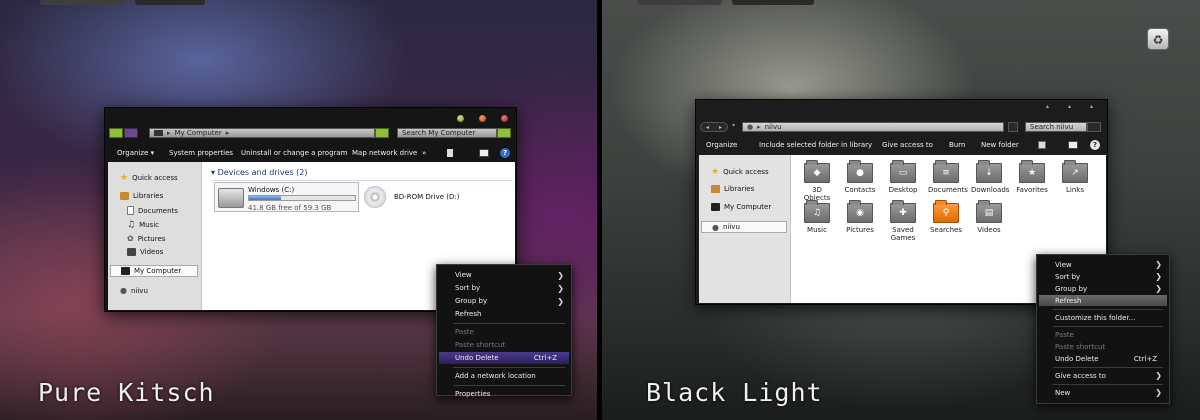 Image resolution: width=1200 pixels, height=420 pixels. I want to click on recycle-bin-icon: ♻, so click(1158, 39).